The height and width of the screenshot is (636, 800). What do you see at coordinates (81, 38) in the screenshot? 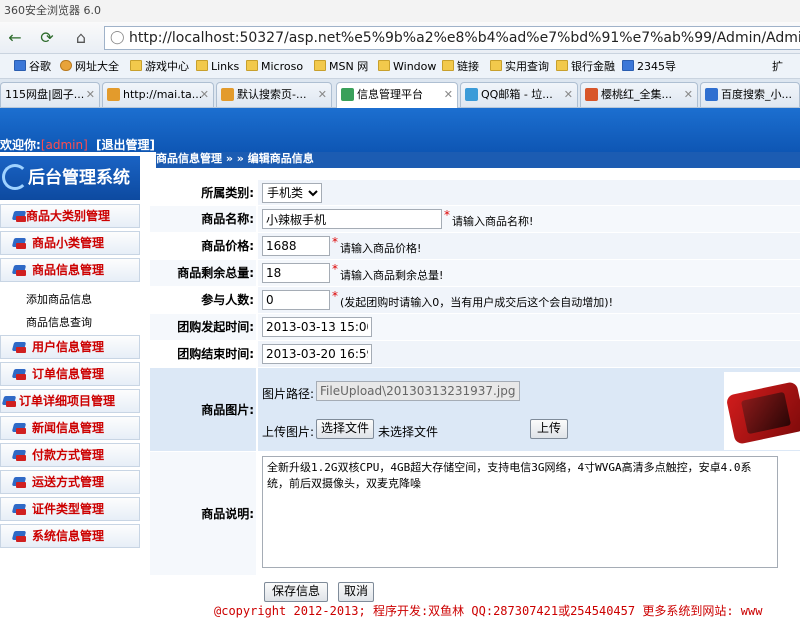
I see `home-icon: ⌂` at bounding box center [81, 38].